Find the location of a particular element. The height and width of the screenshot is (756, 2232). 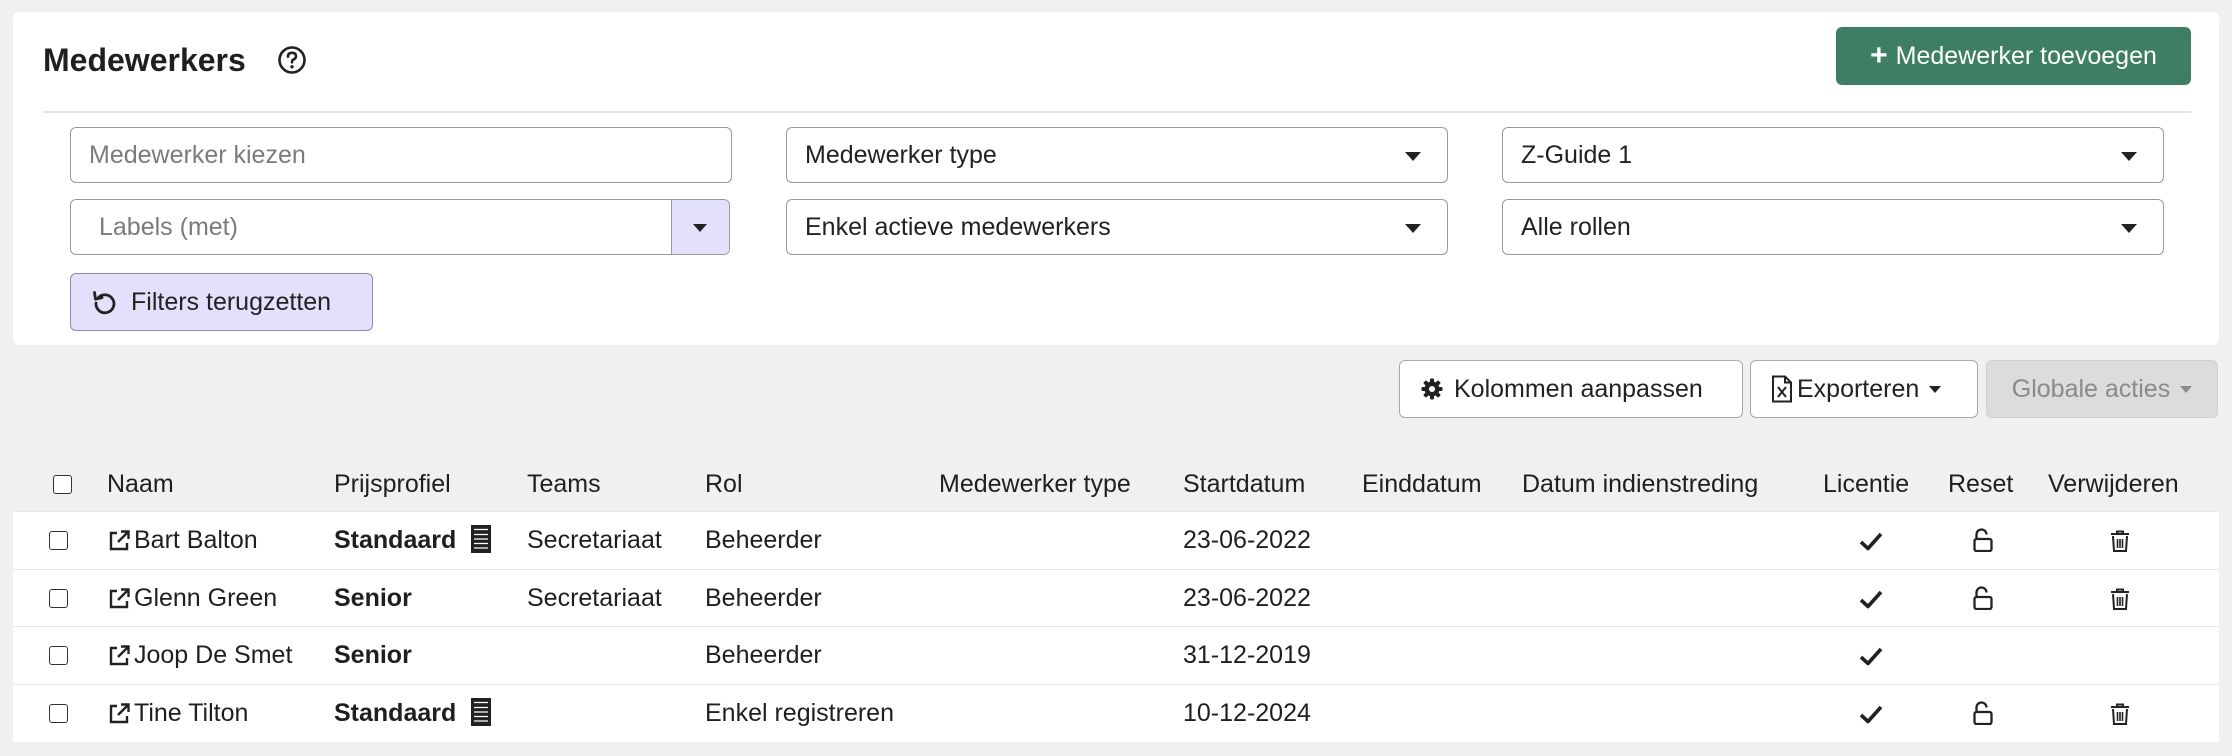

employee-name: Tine Tilton is located at coordinates (191, 713).